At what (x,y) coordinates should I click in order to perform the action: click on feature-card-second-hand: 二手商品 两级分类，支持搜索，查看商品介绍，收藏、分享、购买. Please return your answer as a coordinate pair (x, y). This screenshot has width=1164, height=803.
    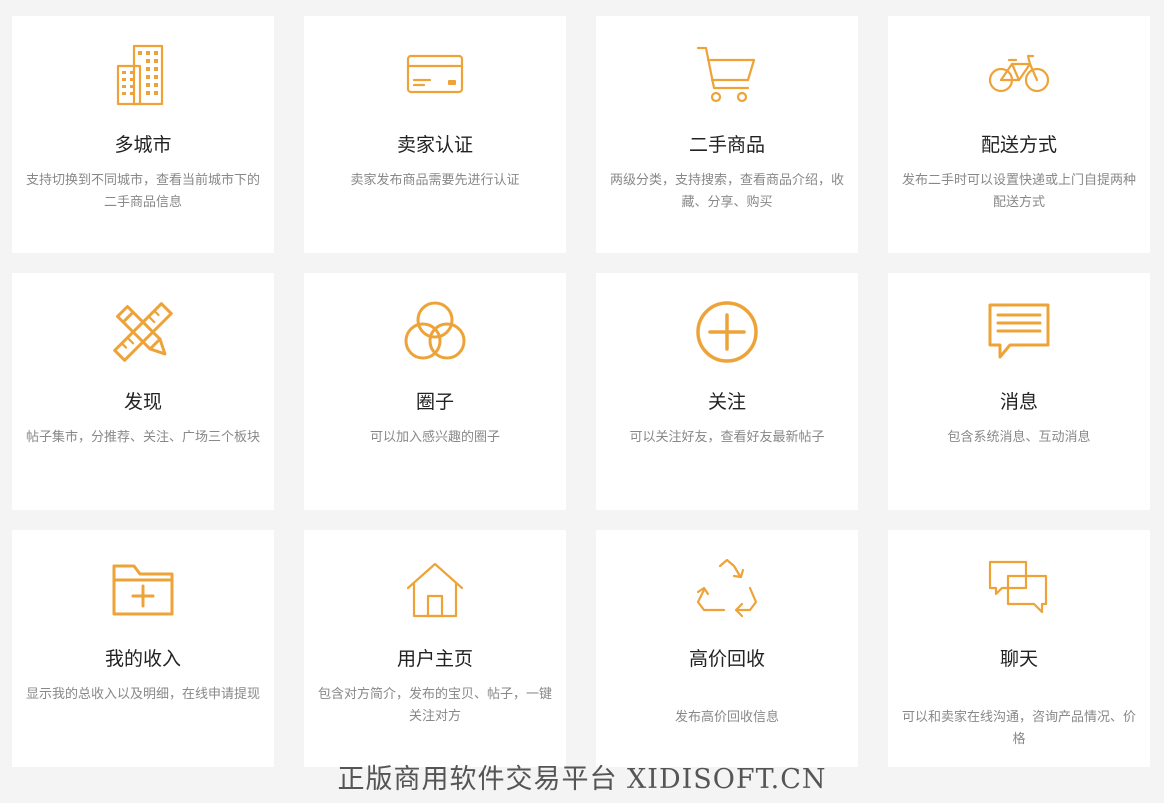
    Looking at the image, I should click on (727, 134).